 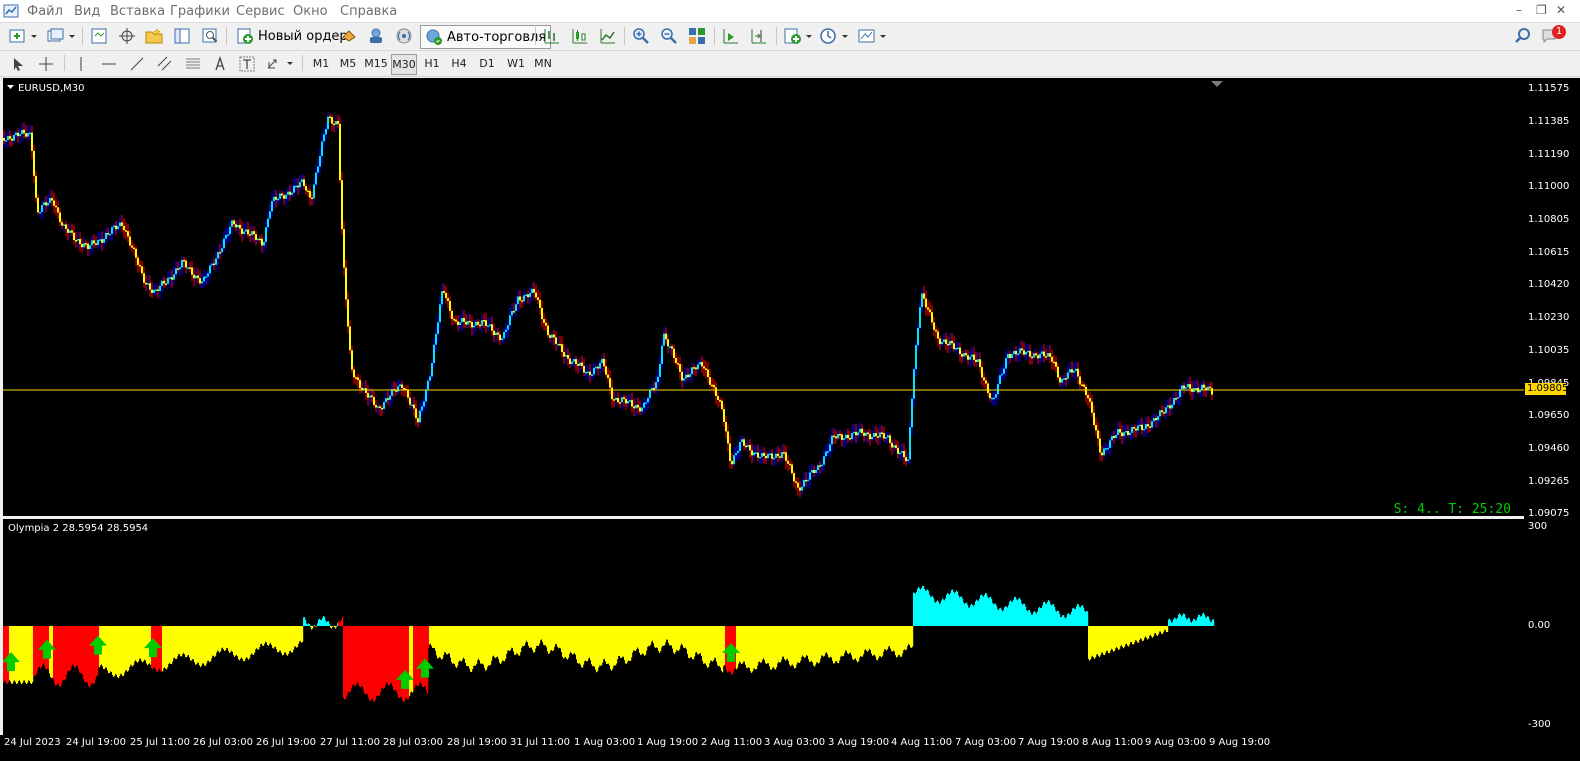 I want to click on notifications-button: 1, so click(x=1553, y=36).